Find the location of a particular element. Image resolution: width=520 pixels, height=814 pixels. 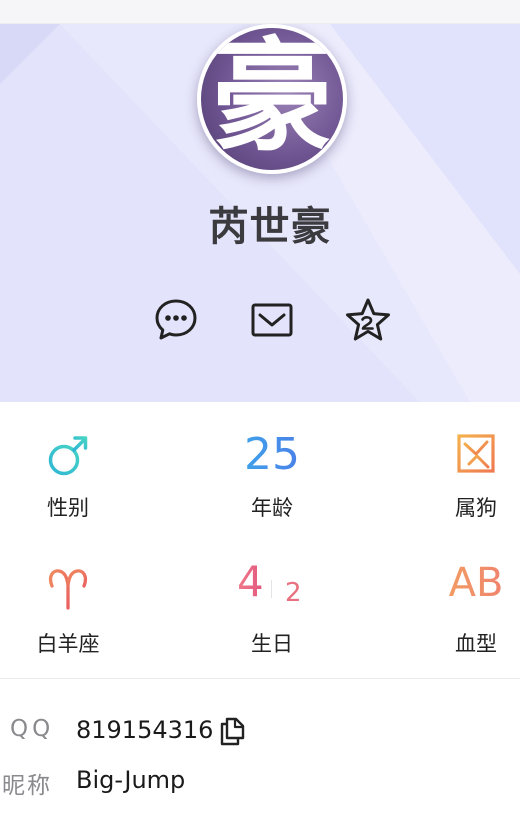

constellation-label: 白羊座 is located at coordinates (68, 644).